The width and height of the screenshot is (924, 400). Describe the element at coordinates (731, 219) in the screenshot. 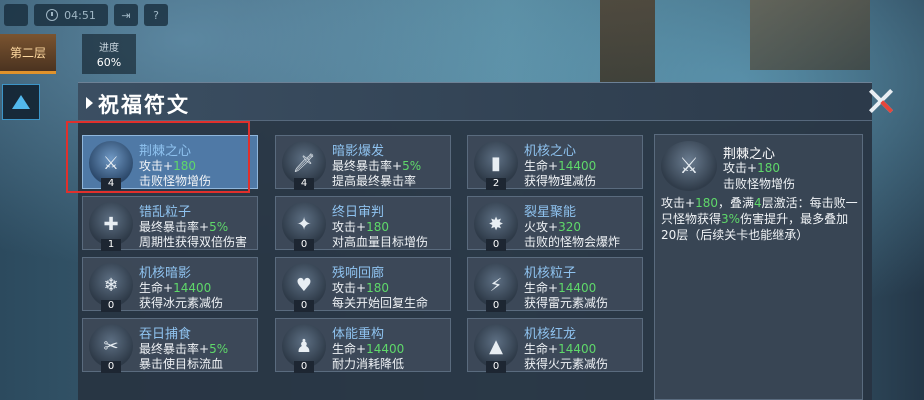

I see `desc-part: 3%` at that location.